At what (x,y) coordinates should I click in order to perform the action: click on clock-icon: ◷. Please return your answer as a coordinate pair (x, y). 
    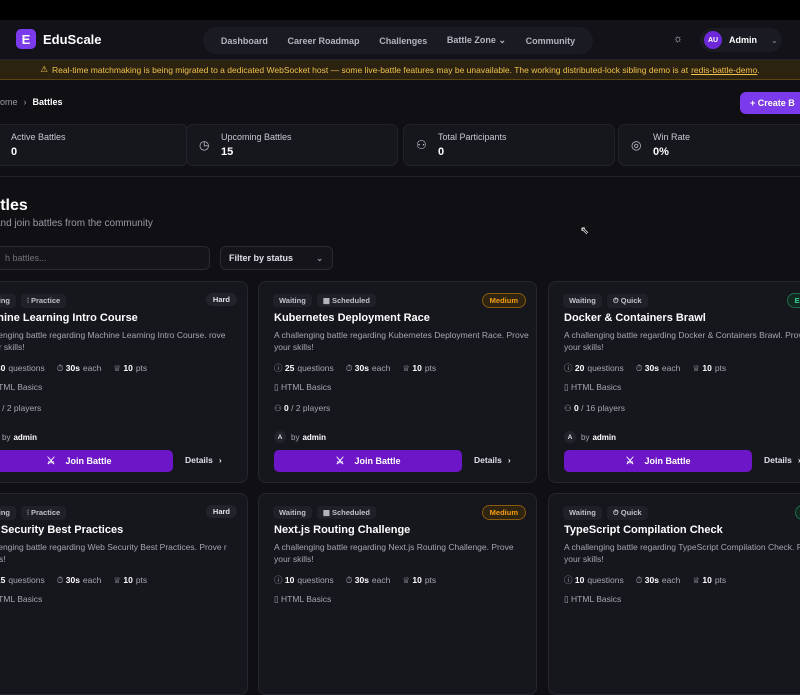
    Looking at the image, I should click on (204, 145).